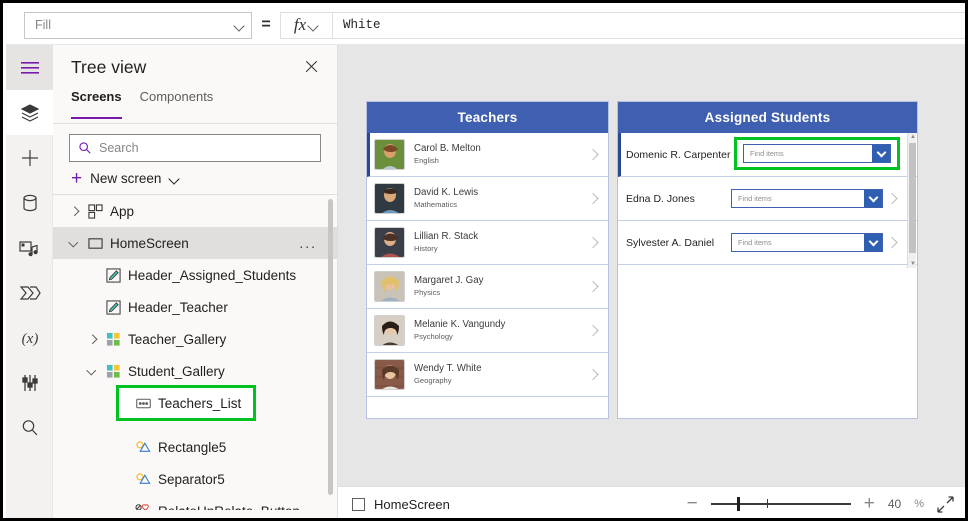 The image size is (968, 521). I want to click on students-scrollbar: ▲ ▼, so click(911, 200).